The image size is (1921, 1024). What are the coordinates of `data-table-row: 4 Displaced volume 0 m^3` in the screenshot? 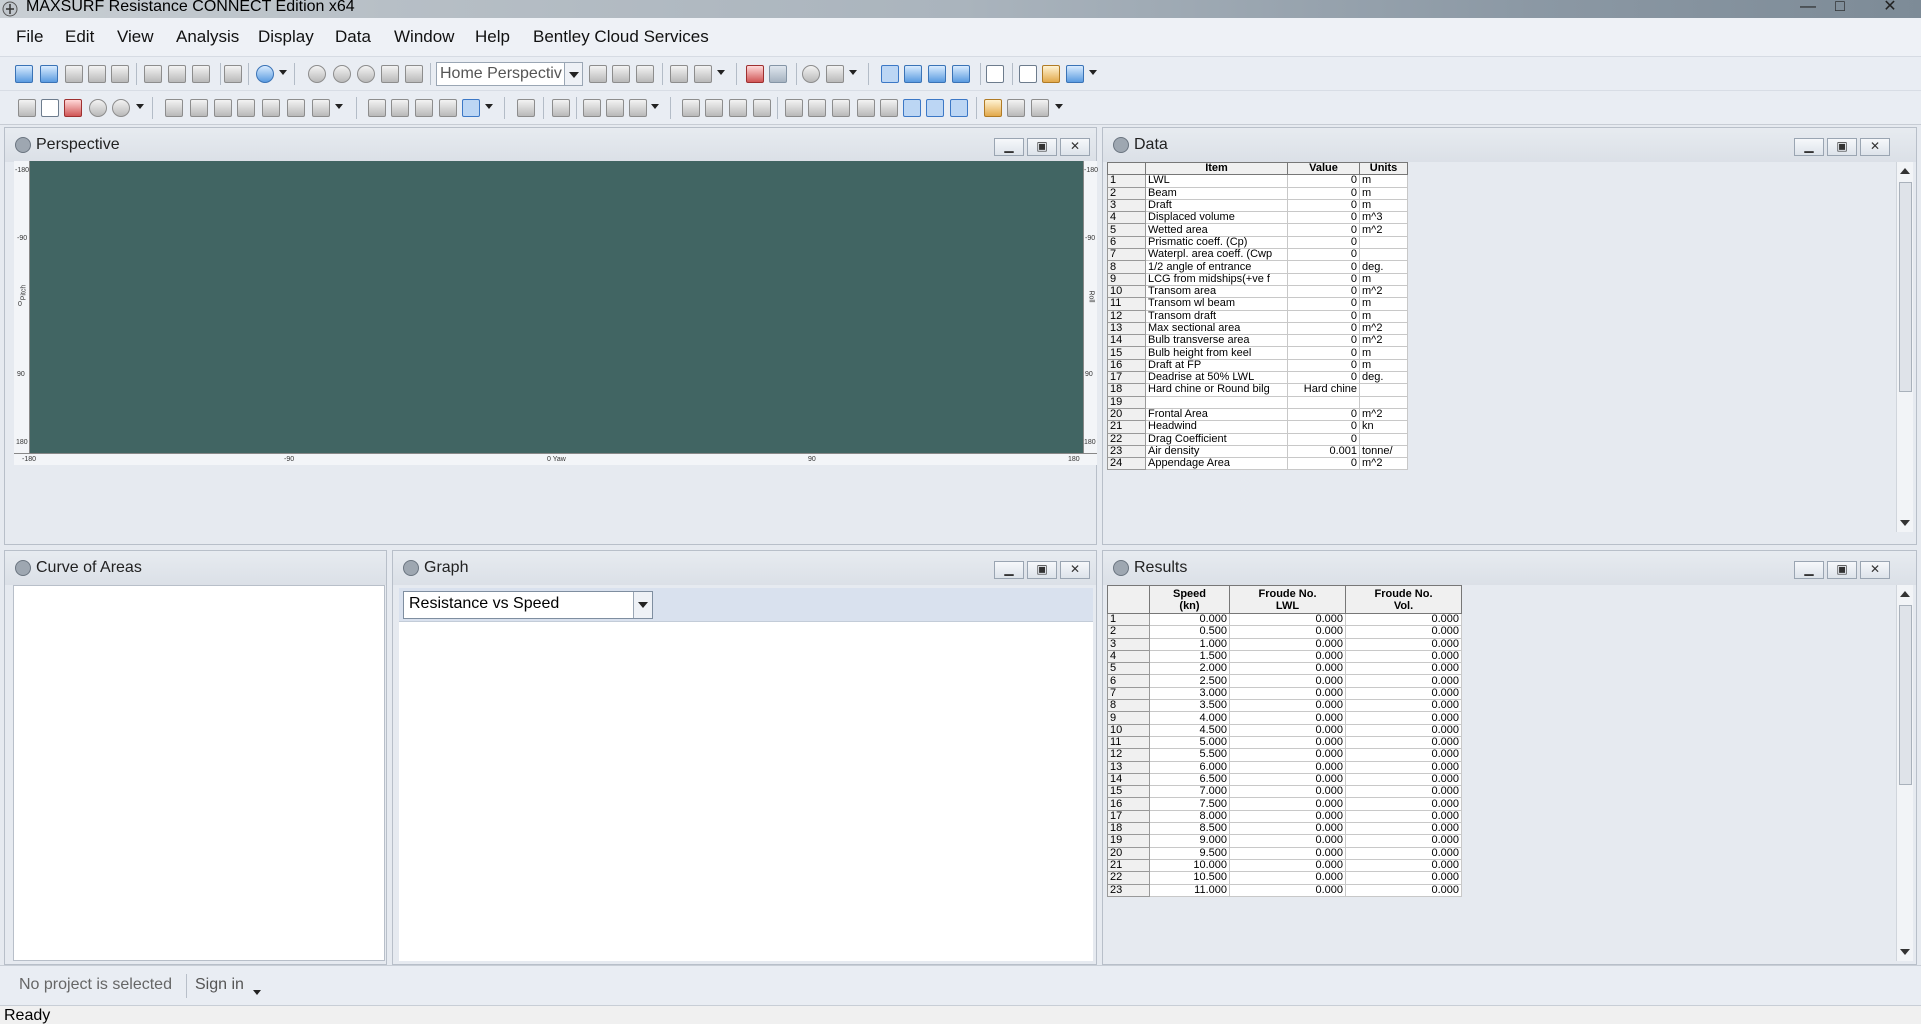 It's located at (1257, 218).